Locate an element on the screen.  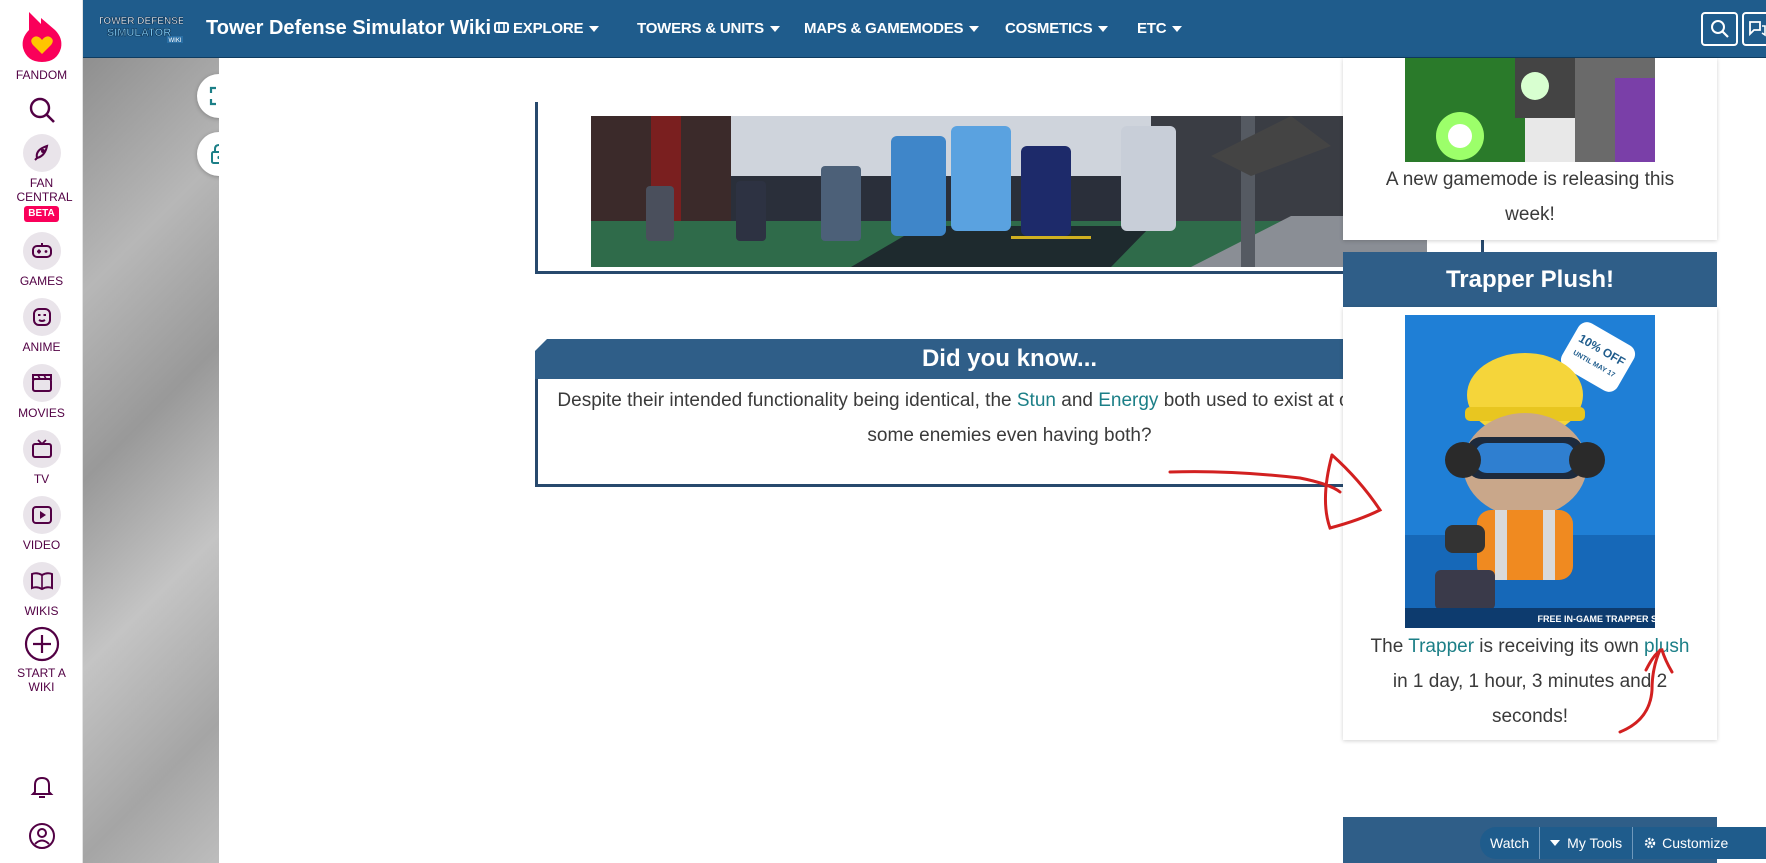
stun-link: Stun is located at coordinates (1036, 400).